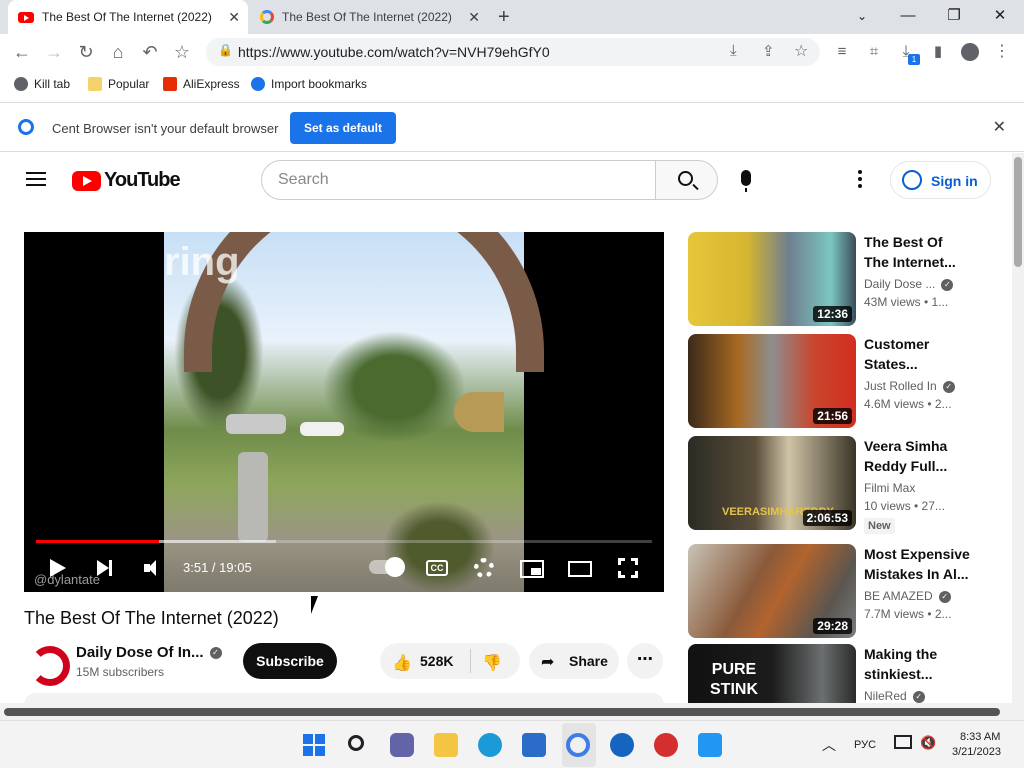 This screenshot has width=1024, height=768. I want to click on vertical-scrollbar, so click(1018, 428).